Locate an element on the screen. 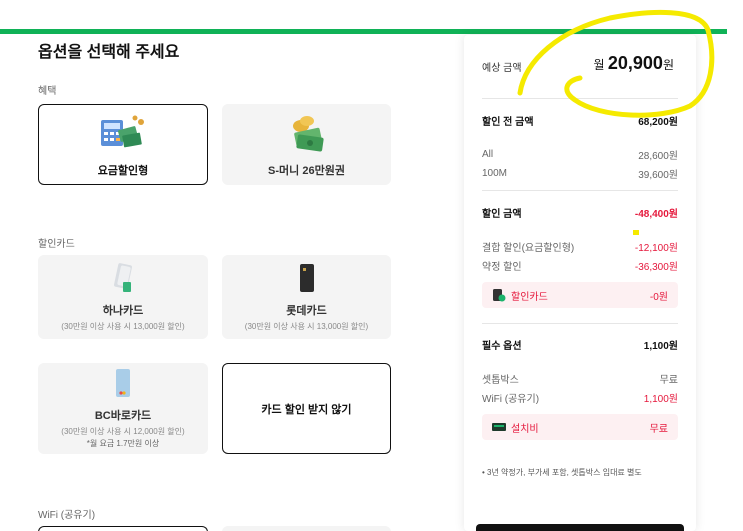  row-discount-total: 할인 금액 -48,400원 is located at coordinates (580, 212).